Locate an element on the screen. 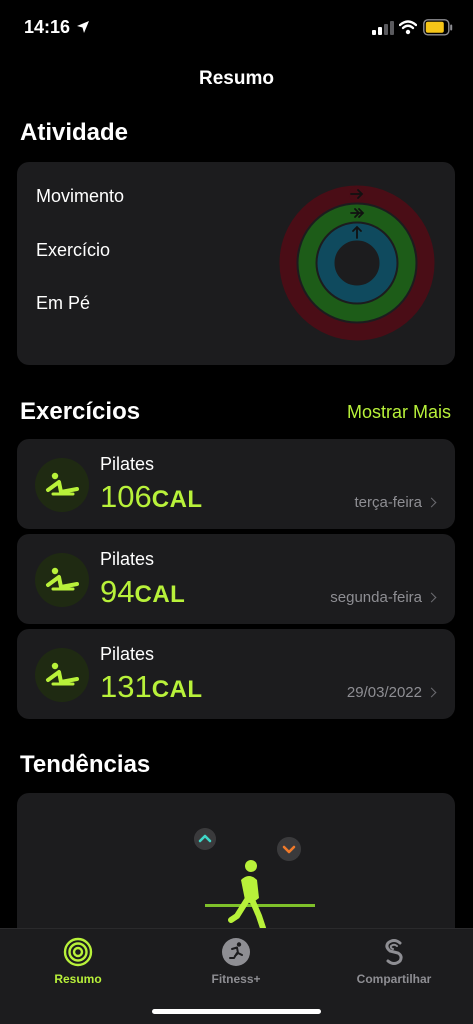 Image resolution: width=473 pixels, height=1024 pixels. trend-down-icon is located at coordinates (289, 849).